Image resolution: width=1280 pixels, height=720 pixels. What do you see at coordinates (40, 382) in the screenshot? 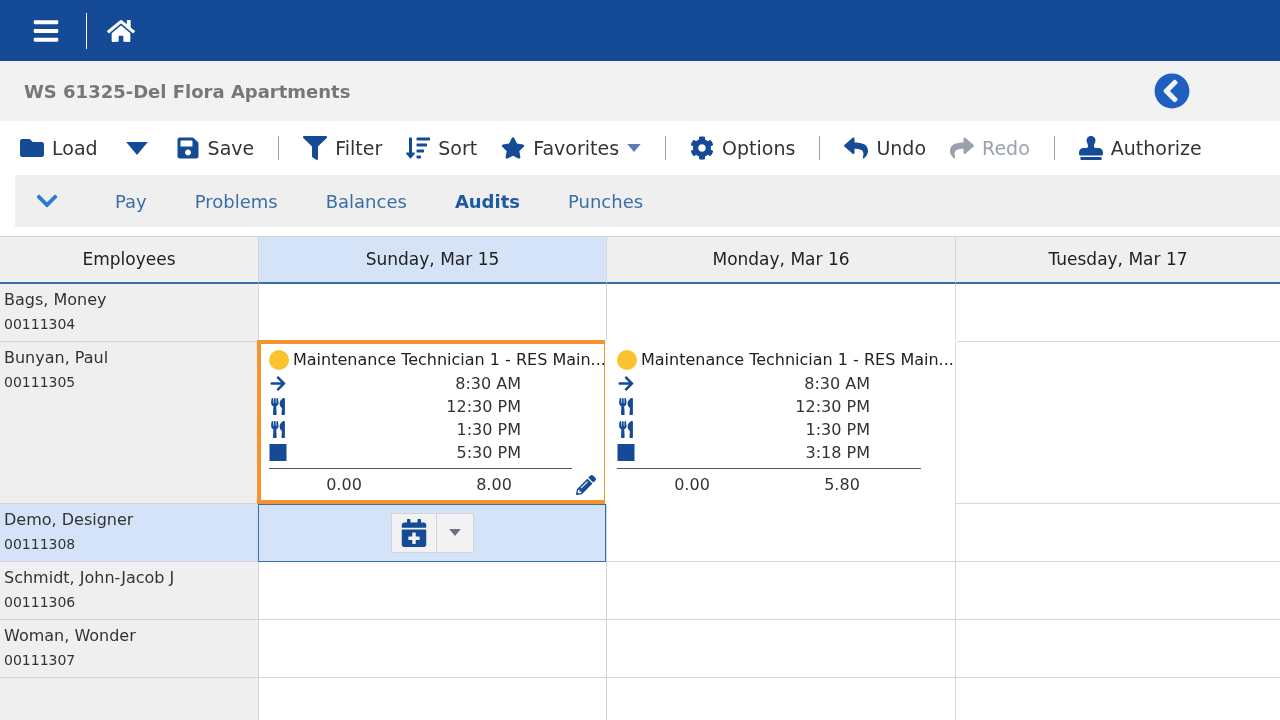
I see `employee-id: 00111305` at bounding box center [40, 382].